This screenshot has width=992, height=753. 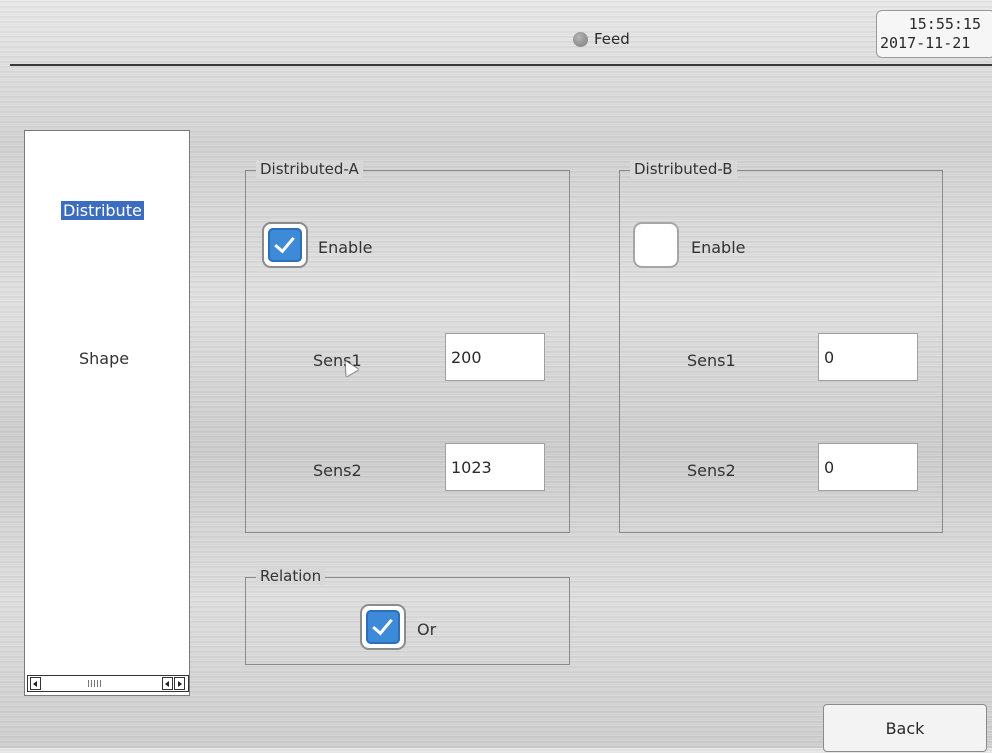 I want to click on sens1-b-input: 0, so click(x=868, y=357).